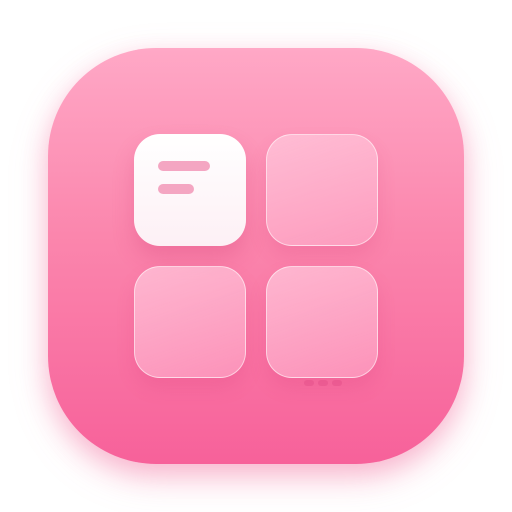  I want to click on widget-tile-bottom-right, so click(322, 322).